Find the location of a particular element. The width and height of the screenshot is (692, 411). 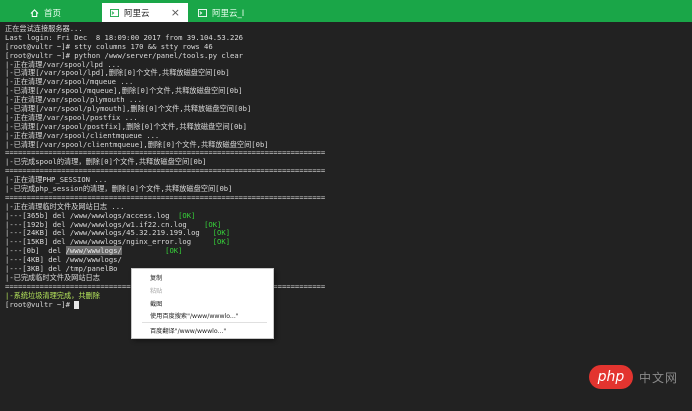

tab-label: 阿里云 is located at coordinates (137, 13).